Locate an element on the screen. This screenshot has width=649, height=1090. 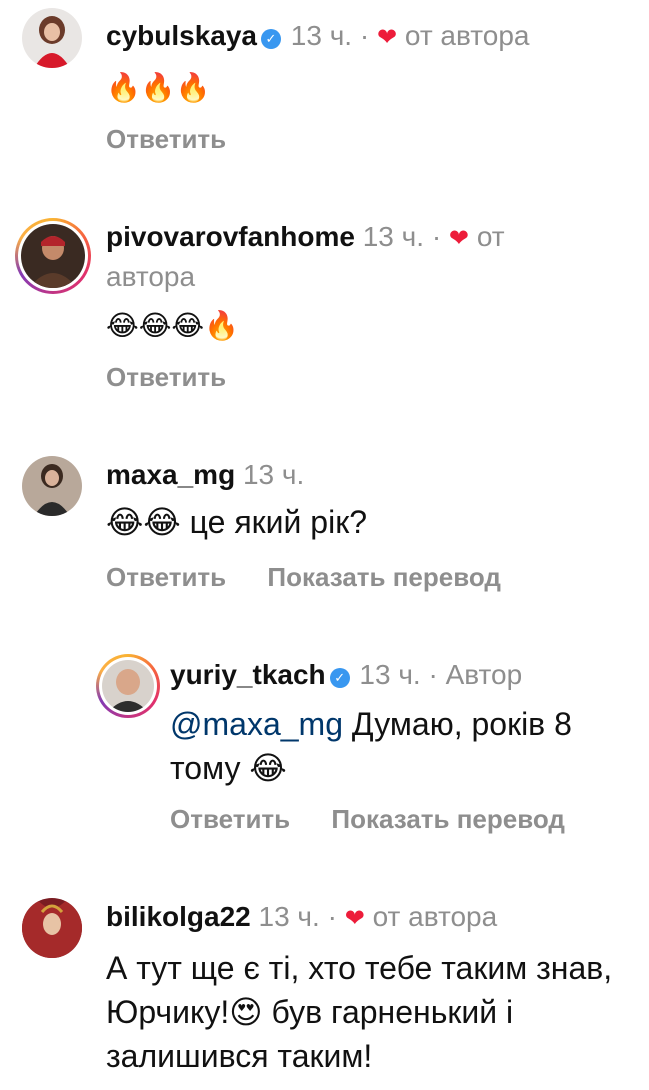
comment-header: bilikolga22 13 ч. · ❤ от автора is located at coordinates (301, 918).